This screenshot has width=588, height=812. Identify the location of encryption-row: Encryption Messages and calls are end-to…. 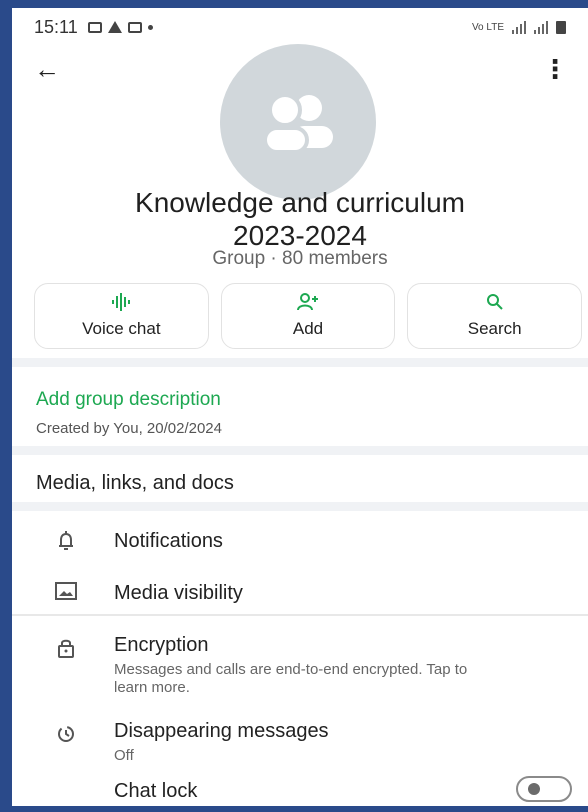
(300, 665).